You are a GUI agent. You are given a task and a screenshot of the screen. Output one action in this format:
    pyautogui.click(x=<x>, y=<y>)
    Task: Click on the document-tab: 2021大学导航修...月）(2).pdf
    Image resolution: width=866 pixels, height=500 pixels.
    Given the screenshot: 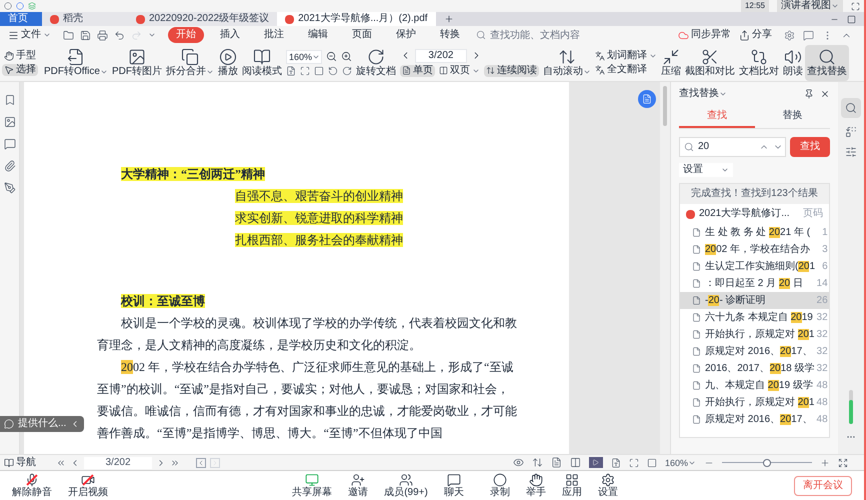 What is the action you would take?
    pyautogui.click(x=356, y=19)
    